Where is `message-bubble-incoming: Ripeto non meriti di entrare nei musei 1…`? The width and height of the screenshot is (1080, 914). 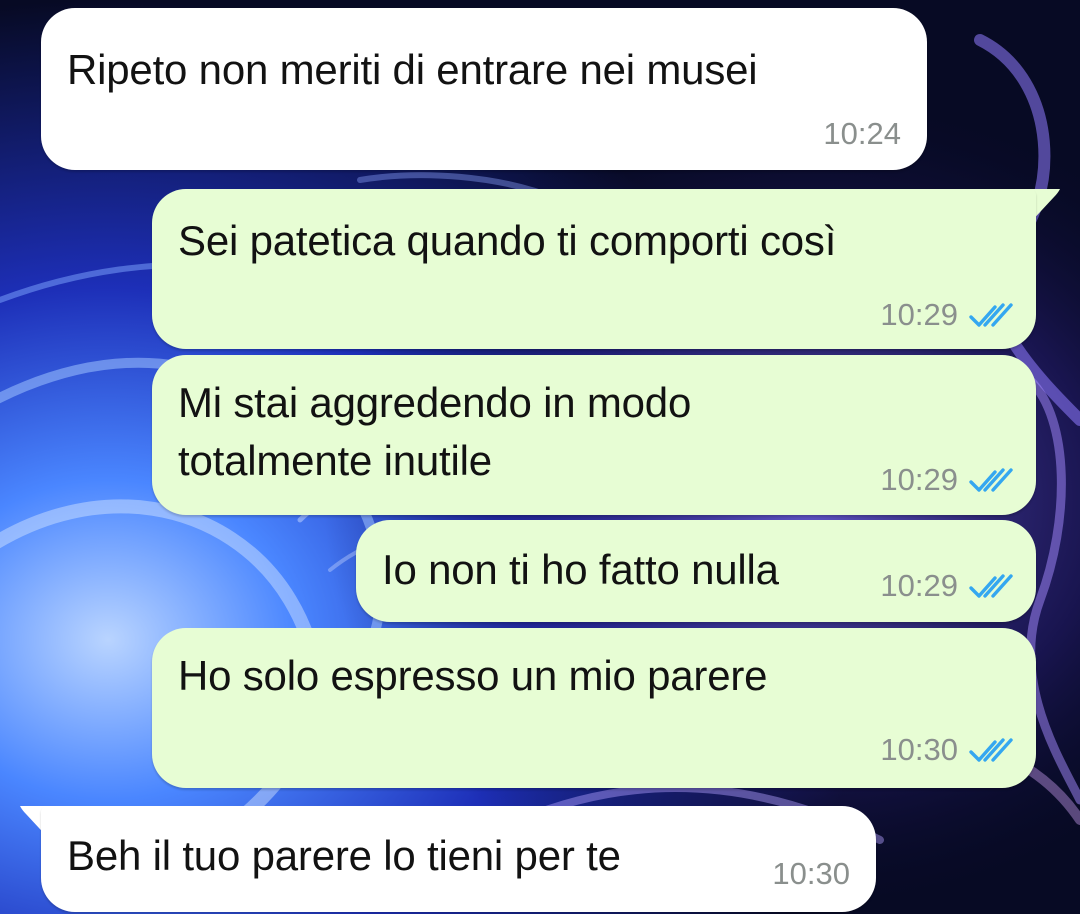
message-bubble-incoming: Ripeto non meriti di entrare nei musei 1… is located at coordinates (484, 89).